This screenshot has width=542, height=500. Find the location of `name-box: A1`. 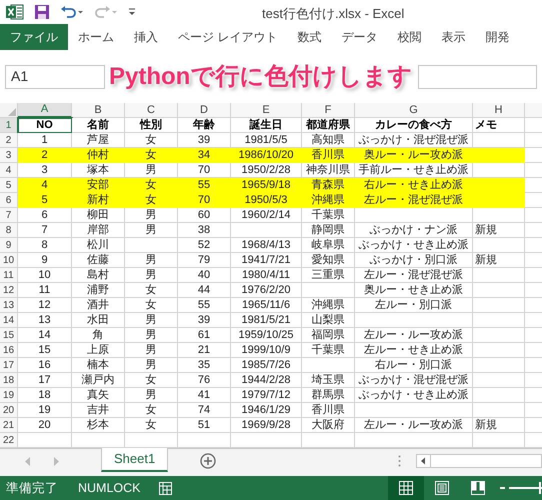

name-box: A1 is located at coordinates (55, 76).